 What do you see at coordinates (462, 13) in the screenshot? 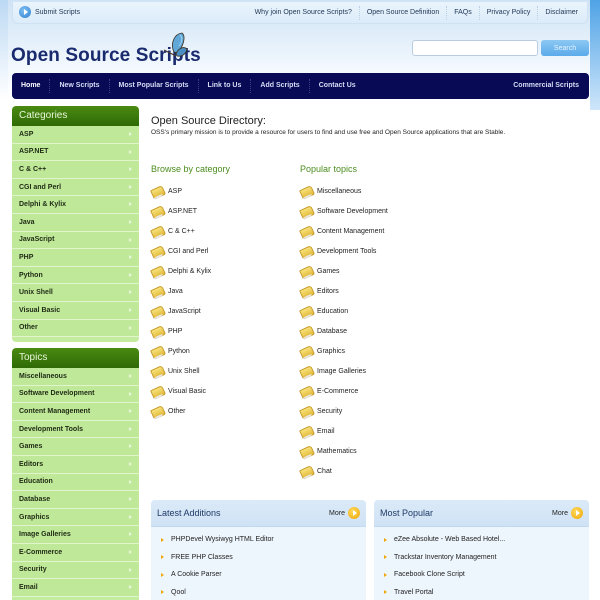
I see `top-link-faqs: FAQs` at bounding box center [462, 13].